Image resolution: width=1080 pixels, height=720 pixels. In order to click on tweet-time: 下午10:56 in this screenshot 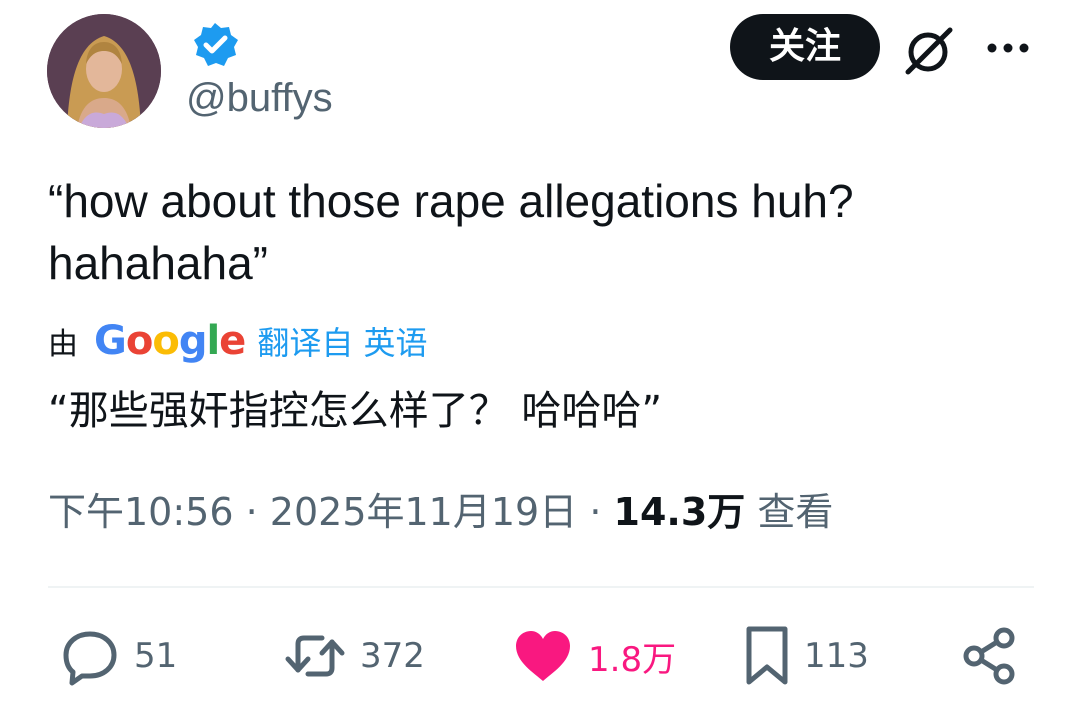, I will do `click(141, 512)`.